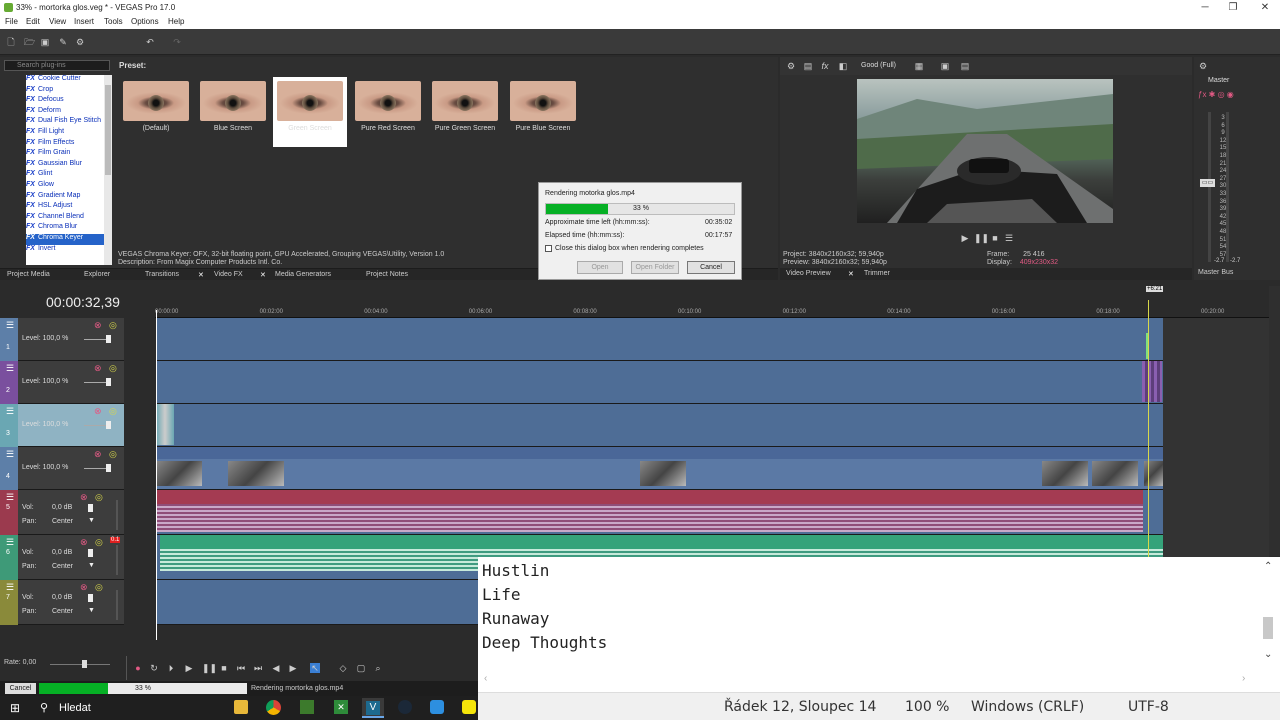 This screenshot has height=720, width=1280. What do you see at coordinates (108, 425) in the screenshot?
I see `level-slider-handle` at bounding box center [108, 425].